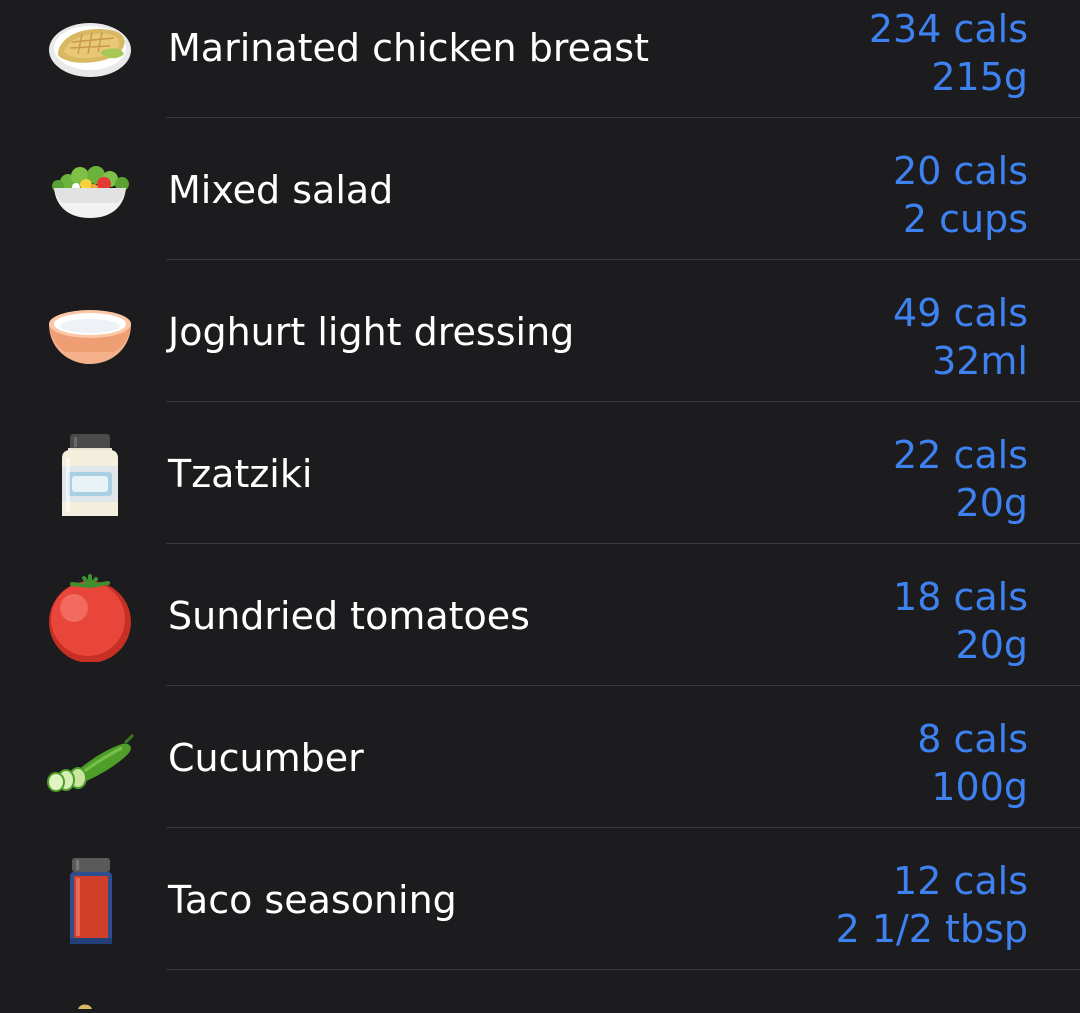  I want to click on food-quantity: 2 cups, so click(965, 219).